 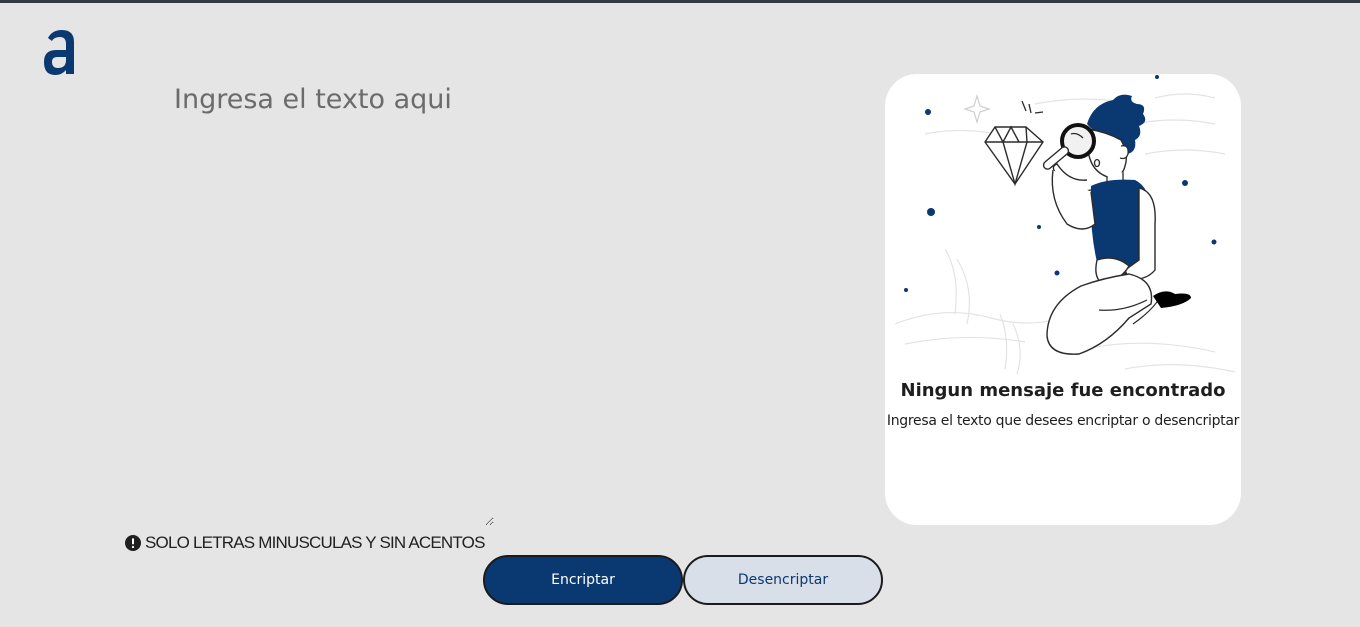 I want to click on input-restriction-notice: SOLO LETRAS MINUSCULAS Y SIN ACENTOS, so click(x=305, y=543).